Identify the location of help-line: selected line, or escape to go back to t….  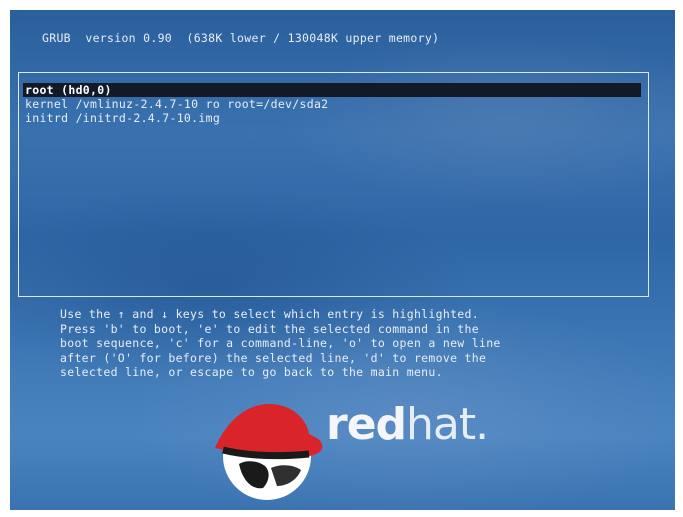
(251, 372).